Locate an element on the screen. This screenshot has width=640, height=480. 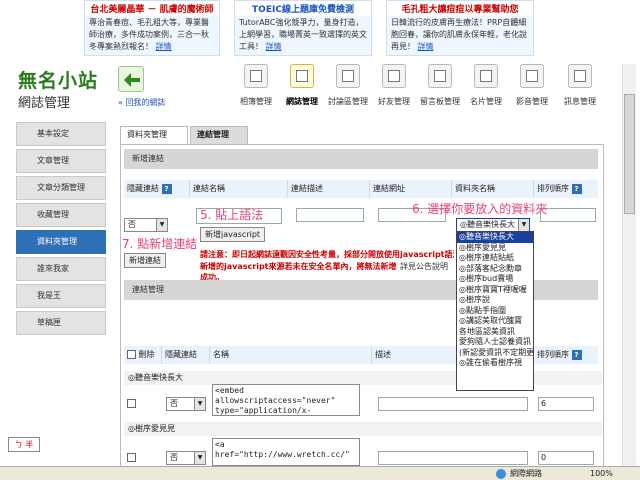
folder-option: 愛狗隨人士認養資訊 is located at coordinates (495, 342).